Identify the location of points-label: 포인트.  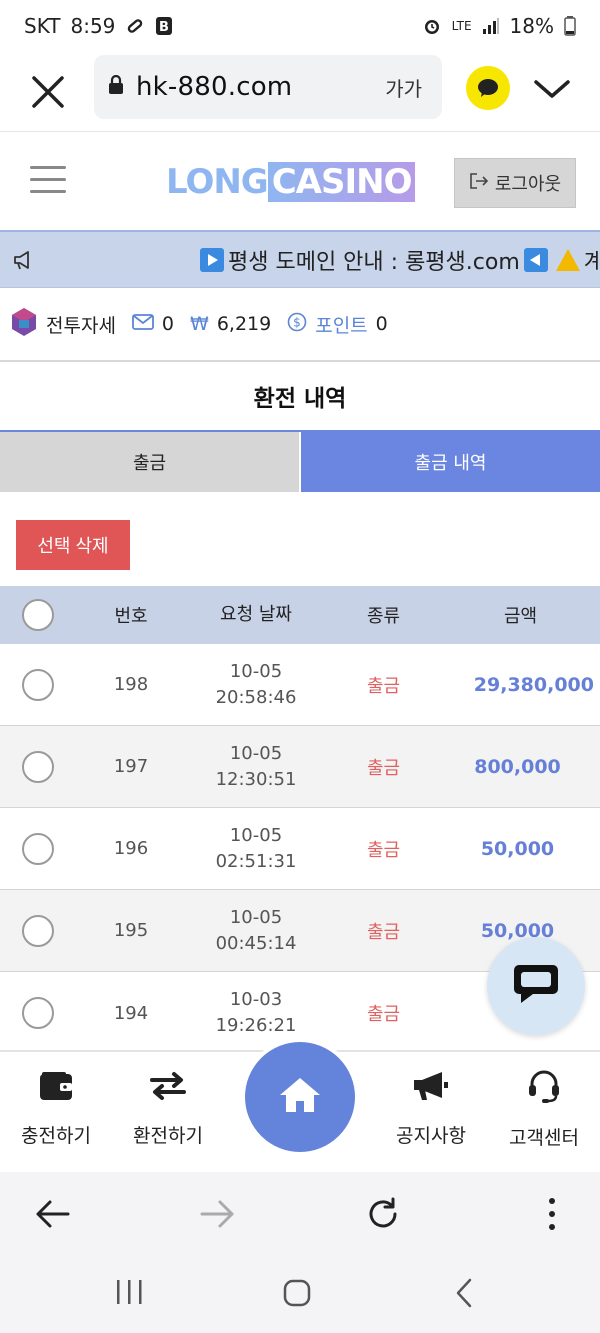
(341, 325).